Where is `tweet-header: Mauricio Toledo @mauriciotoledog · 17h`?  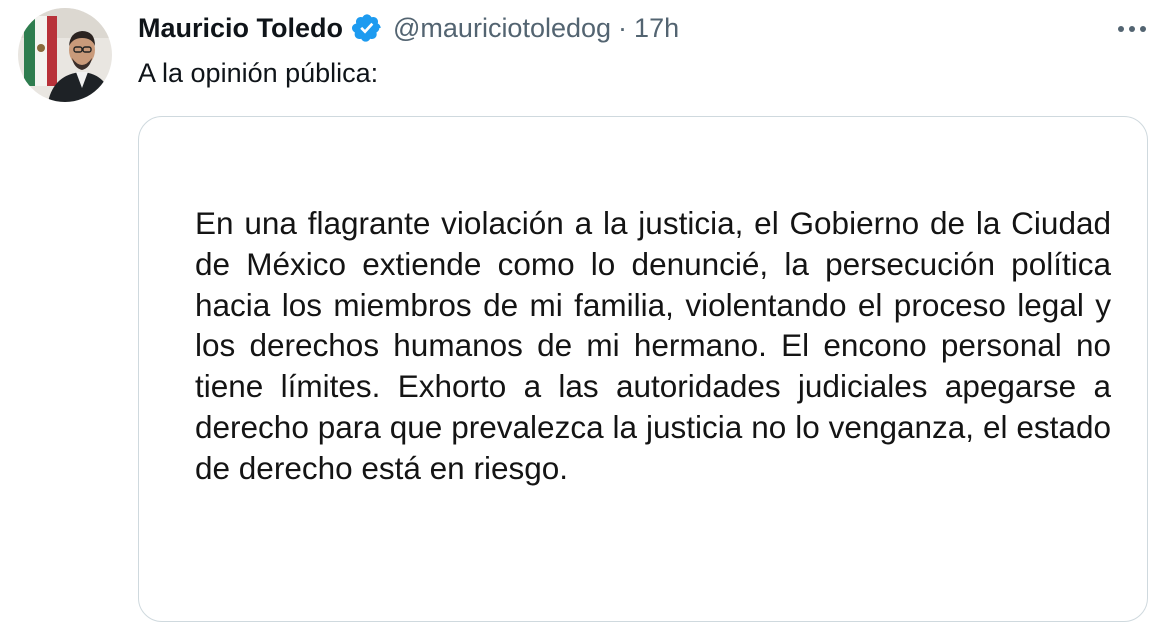
tweet-header: Mauricio Toledo @mauriciotoledog · 17h is located at coordinates (408, 28).